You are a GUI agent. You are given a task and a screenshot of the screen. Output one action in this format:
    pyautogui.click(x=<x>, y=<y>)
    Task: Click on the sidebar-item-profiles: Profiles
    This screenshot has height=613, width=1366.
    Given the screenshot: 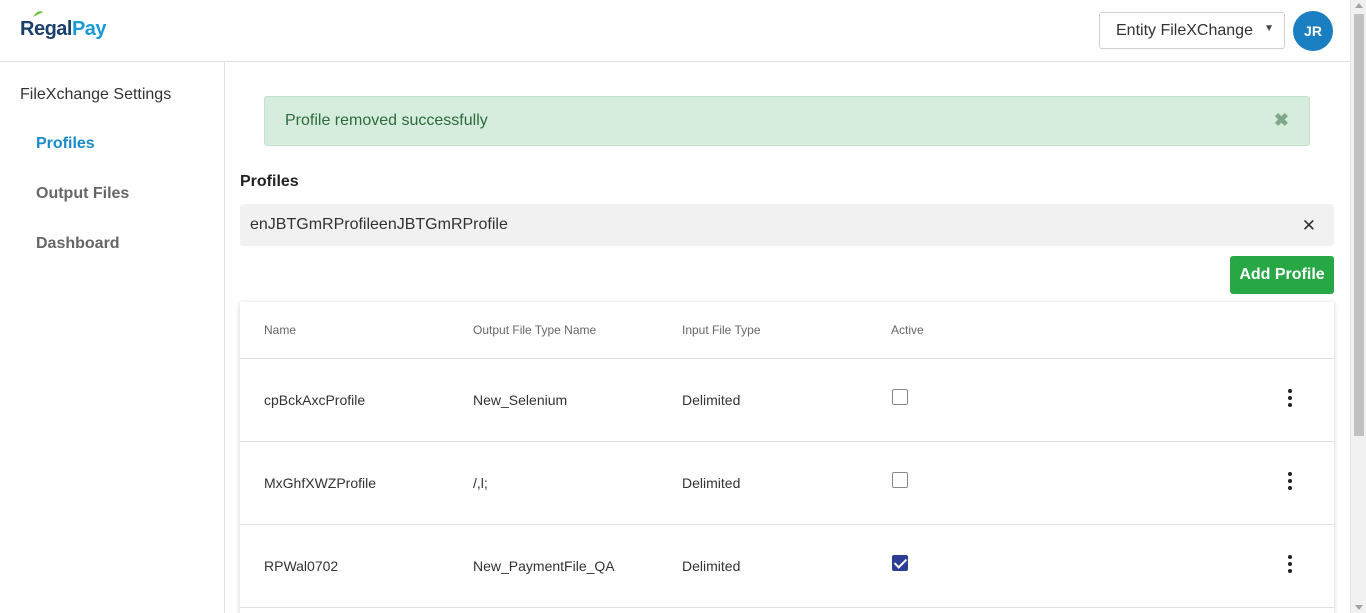 What is the action you would take?
    pyautogui.click(x=65, y=144)
    